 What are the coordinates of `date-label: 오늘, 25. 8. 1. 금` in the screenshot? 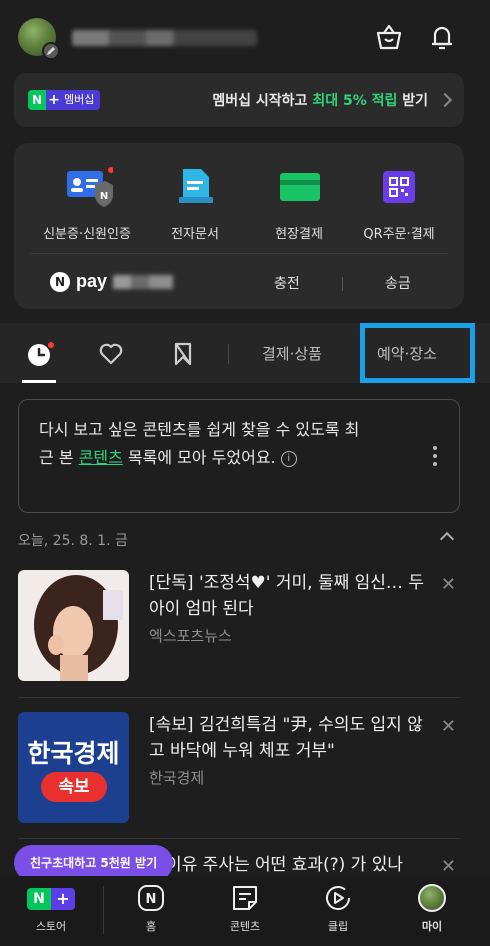 It's located at (73, 541).